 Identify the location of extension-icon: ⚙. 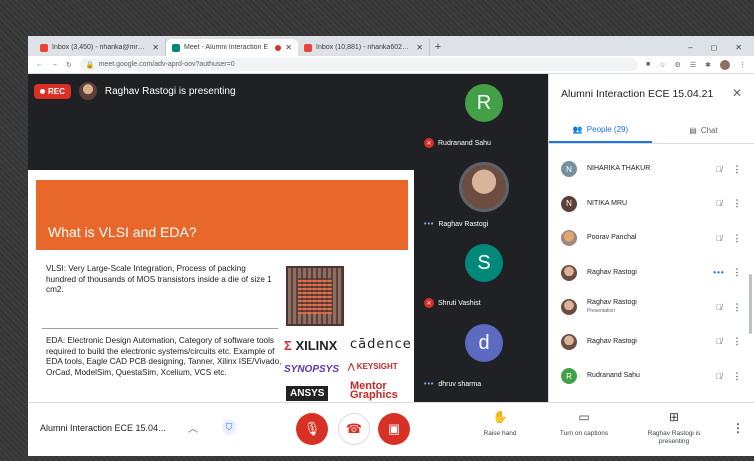
(678, 65).